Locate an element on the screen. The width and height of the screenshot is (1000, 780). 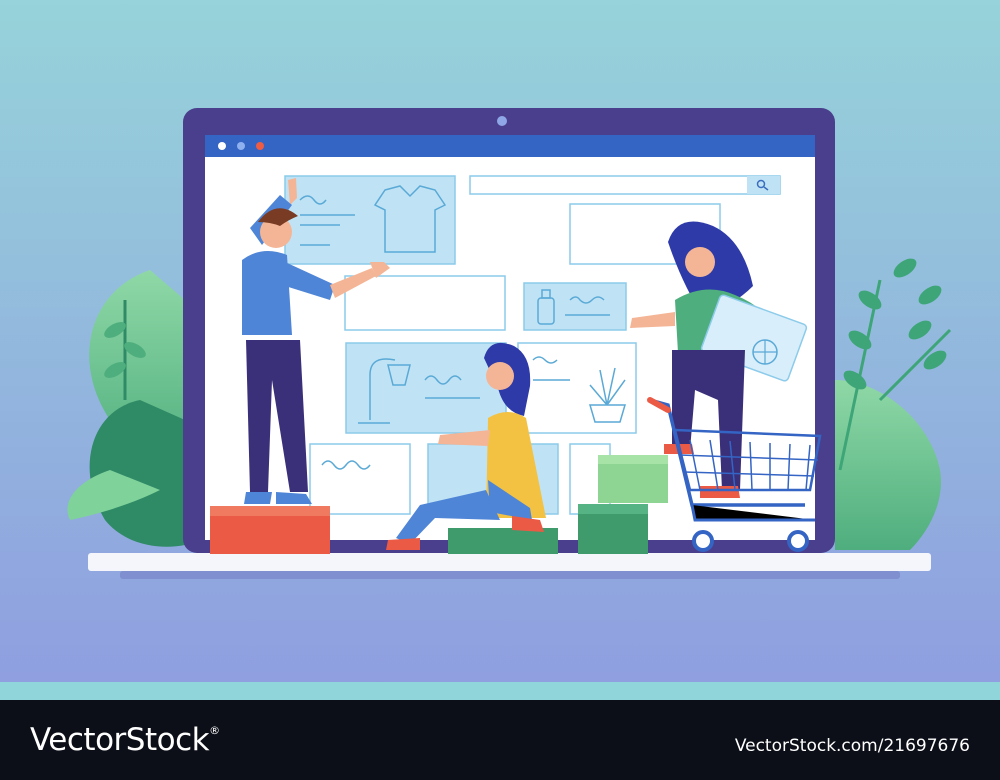
laptop-base is located at coordinates (509, 562).